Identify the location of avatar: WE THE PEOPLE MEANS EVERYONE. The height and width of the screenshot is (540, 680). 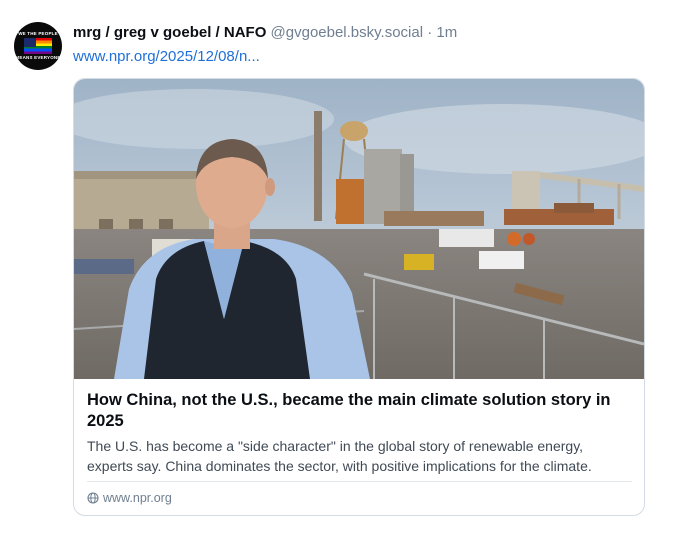
(38, 46).